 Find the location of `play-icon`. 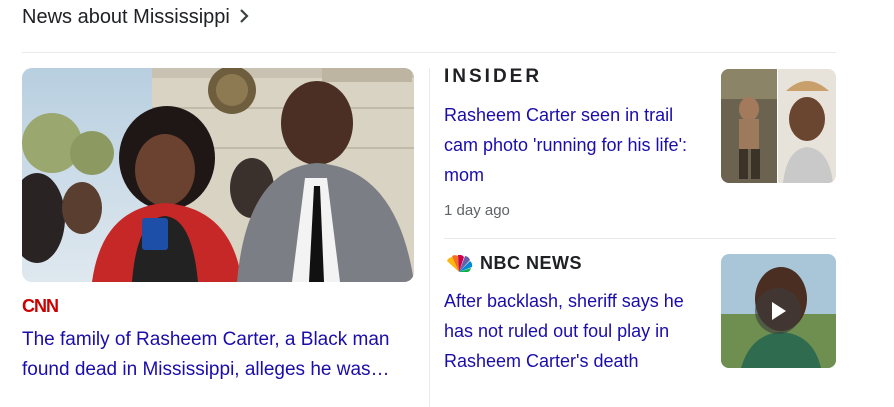

play-icon is located at coordinates (778, 311).